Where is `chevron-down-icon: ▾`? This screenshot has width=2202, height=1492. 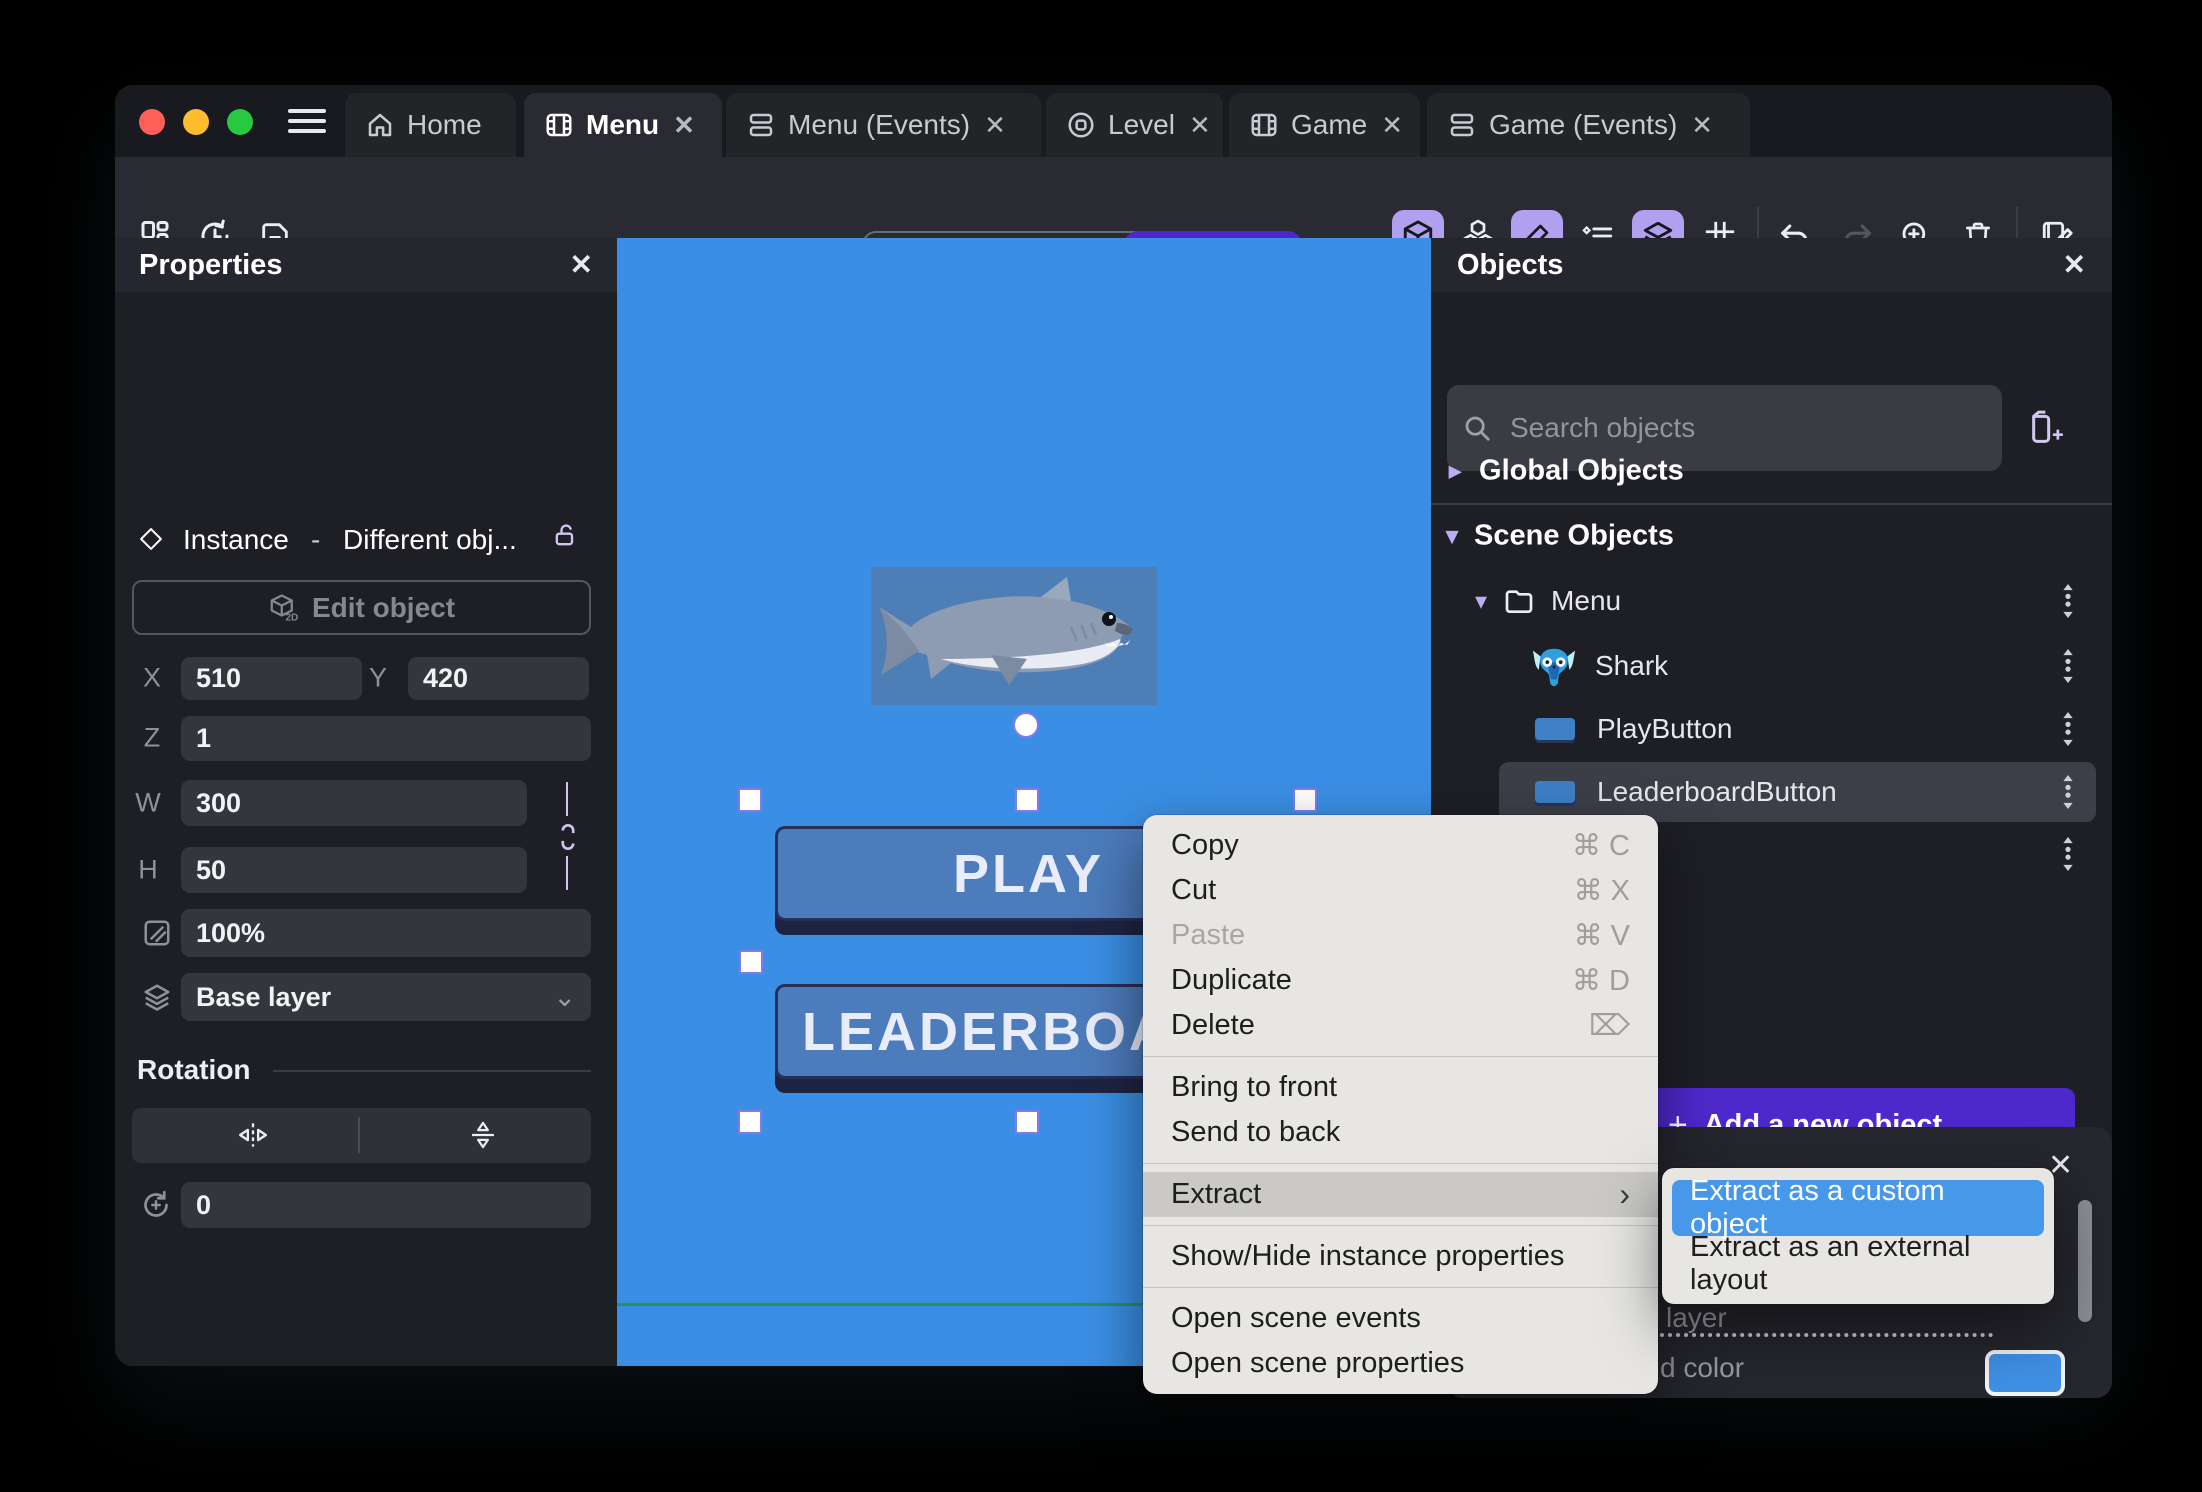 chevron-down-icon: ▾ is located at coordinates (1452, 536).